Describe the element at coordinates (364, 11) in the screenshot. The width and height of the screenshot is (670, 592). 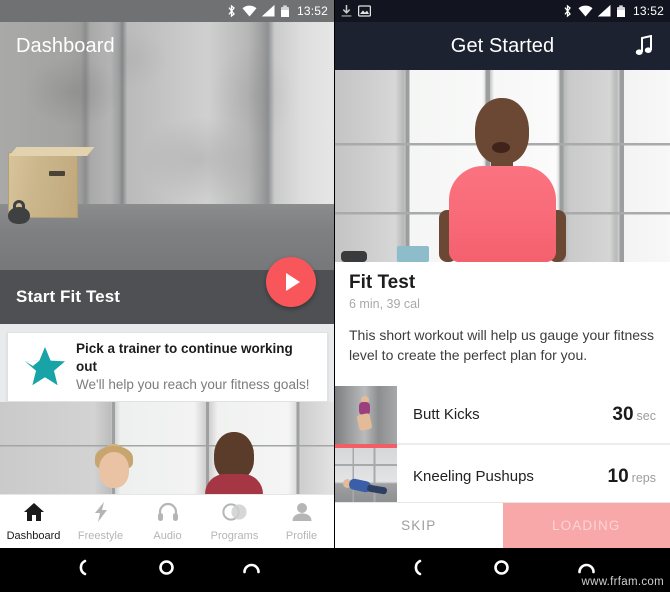
I see `image-icon` at that location.